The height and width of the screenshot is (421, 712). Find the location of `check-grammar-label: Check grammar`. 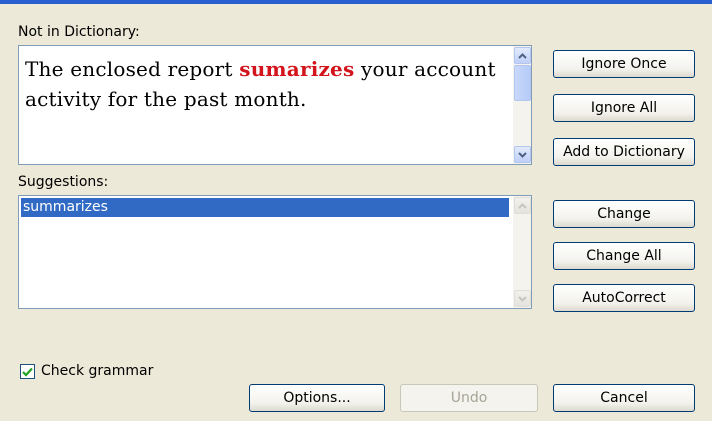

check-grammar-label: Check grammar is located at coordinates (97, 371).